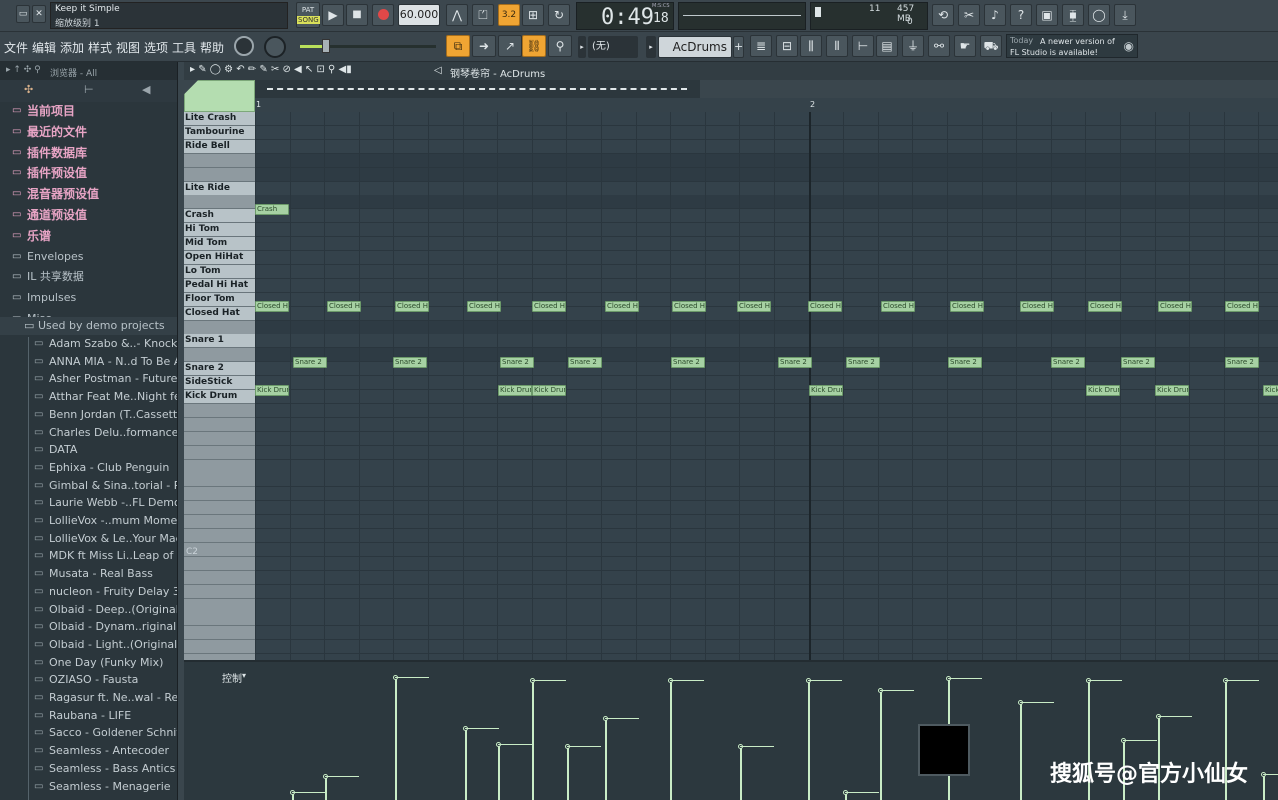 Image resolution: width=1278 pixels, height=800 pixels. What do you see at coordinates (219, 313) in the screenshot?
I see `piano-key: Closed Hat` at bounding box center [219, 313].